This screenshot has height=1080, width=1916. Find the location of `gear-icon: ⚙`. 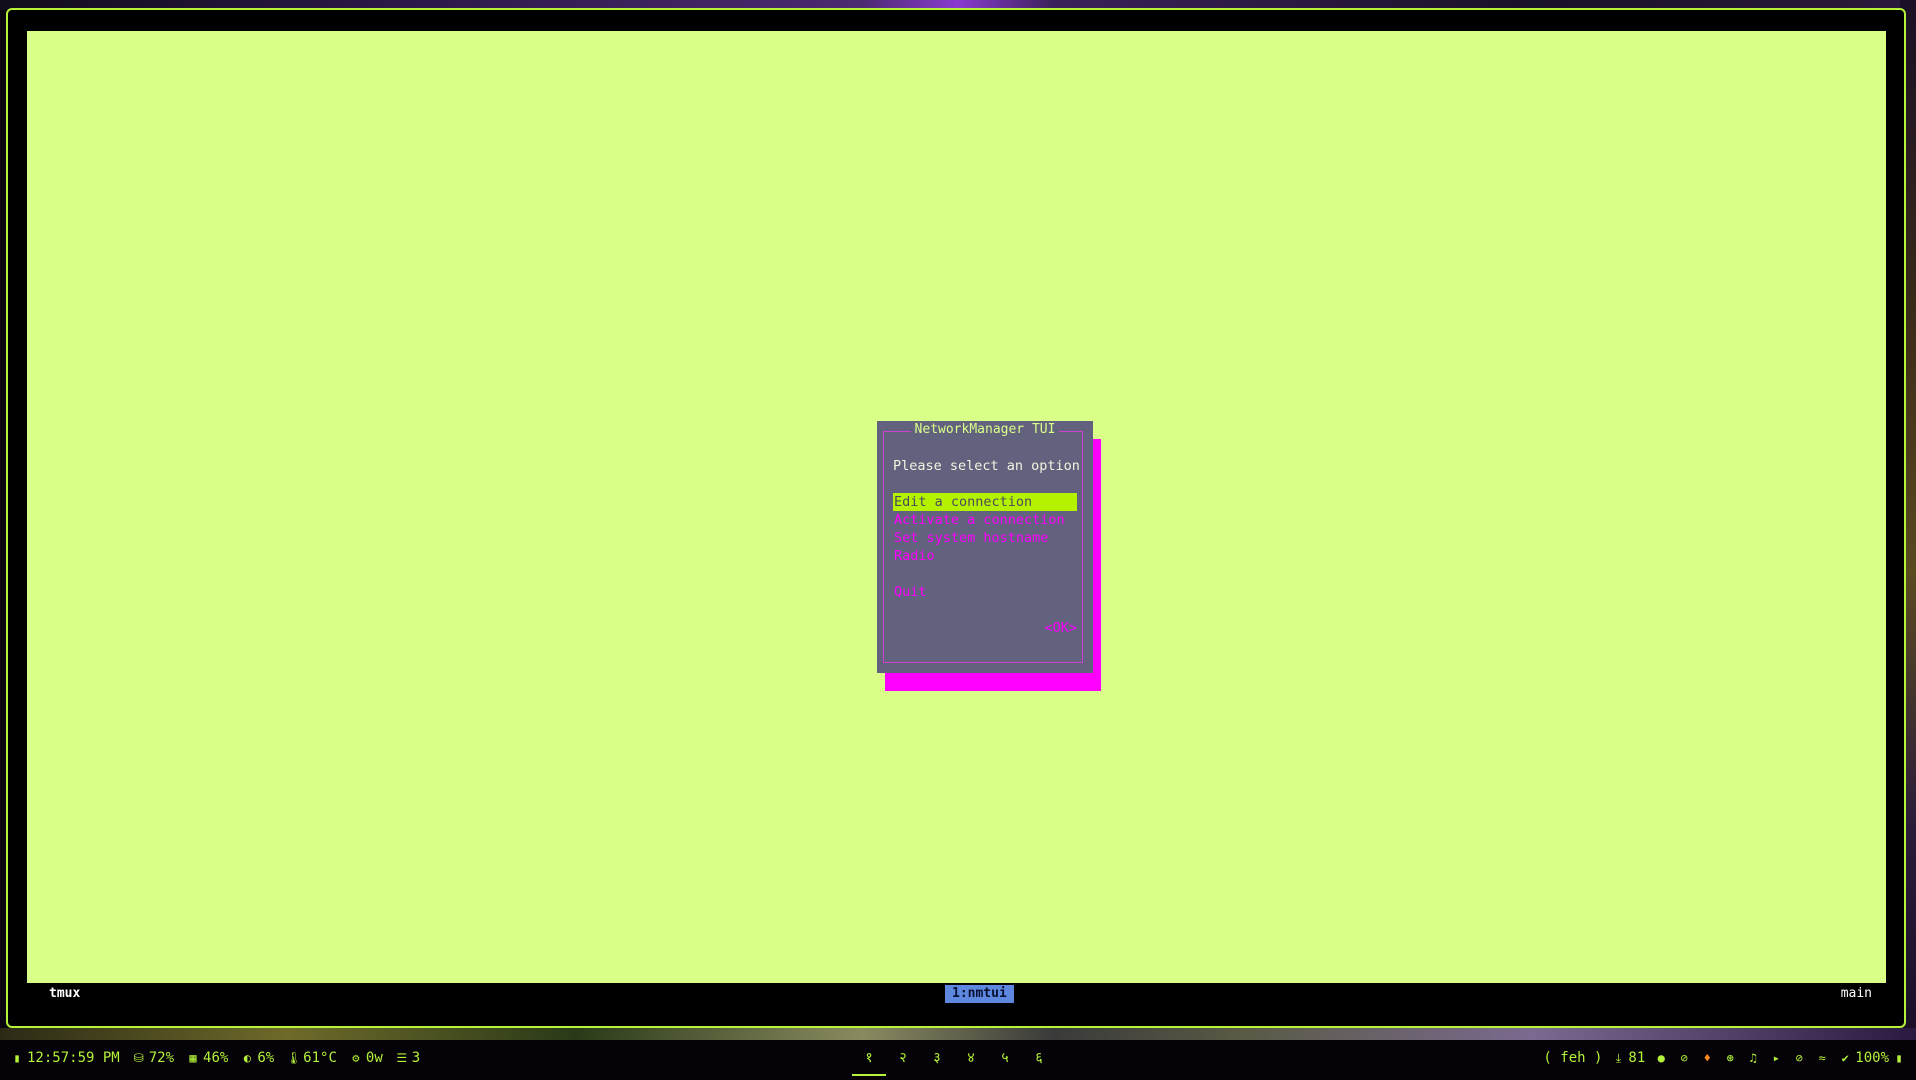

gear-icon: ⚙ is located at coordinates (356, 1058).